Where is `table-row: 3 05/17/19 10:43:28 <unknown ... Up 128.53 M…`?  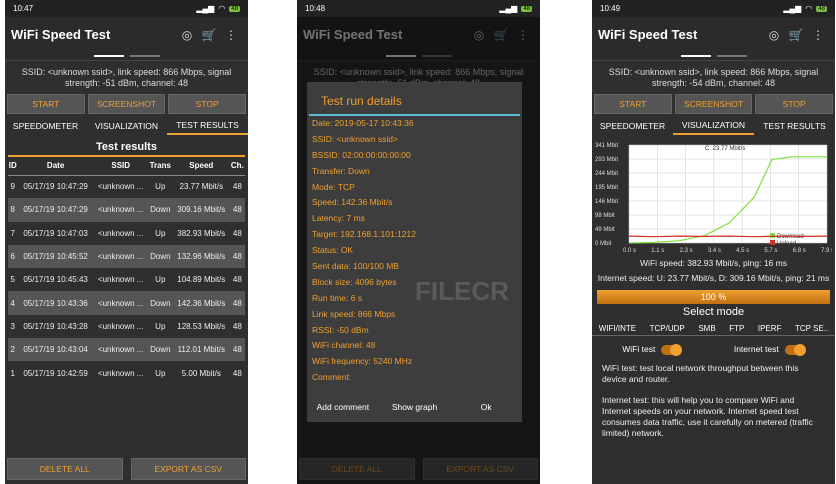
table-row: 3 05/17/19 10:43:28 <unknown ... Up 128.53 M… is located at coordinates (126, 326).